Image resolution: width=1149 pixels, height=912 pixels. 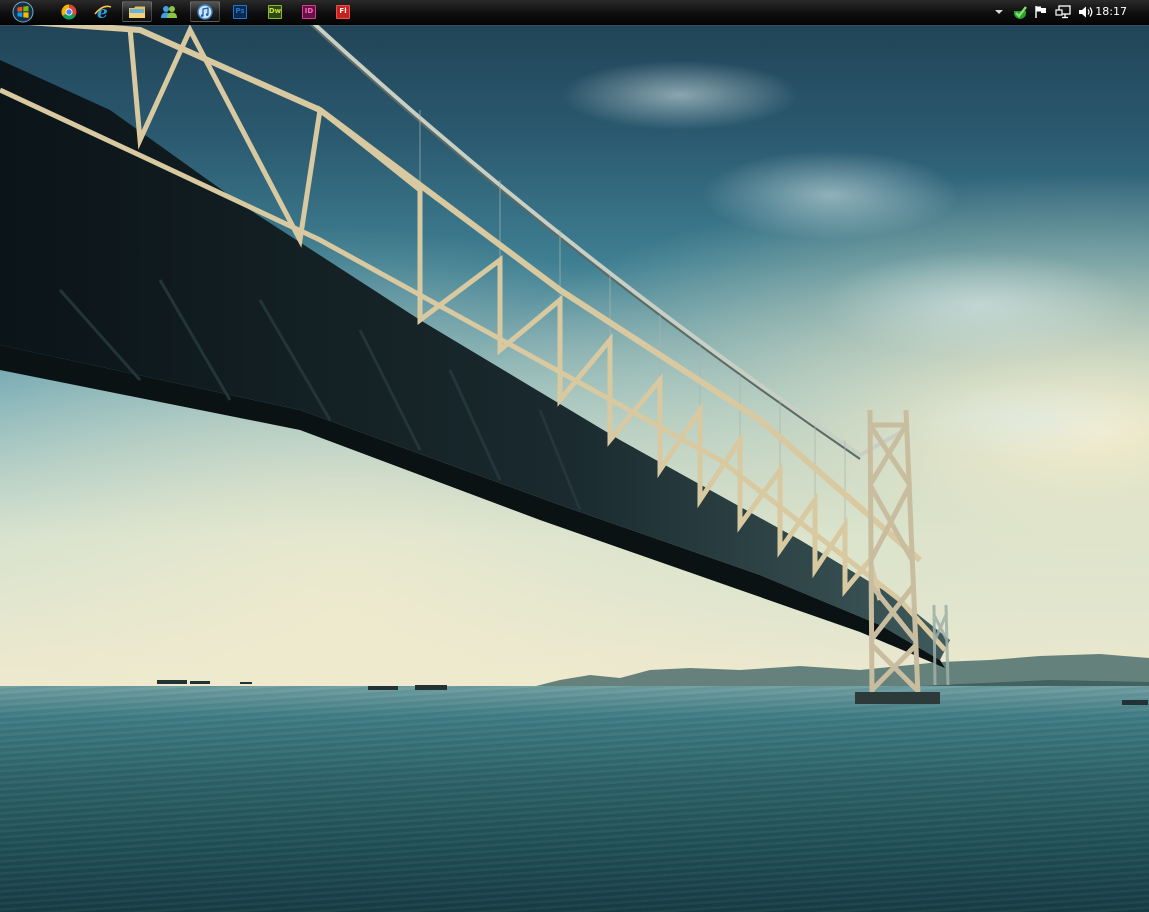 I want to click on volume-button, so click(x=1086, y=12).